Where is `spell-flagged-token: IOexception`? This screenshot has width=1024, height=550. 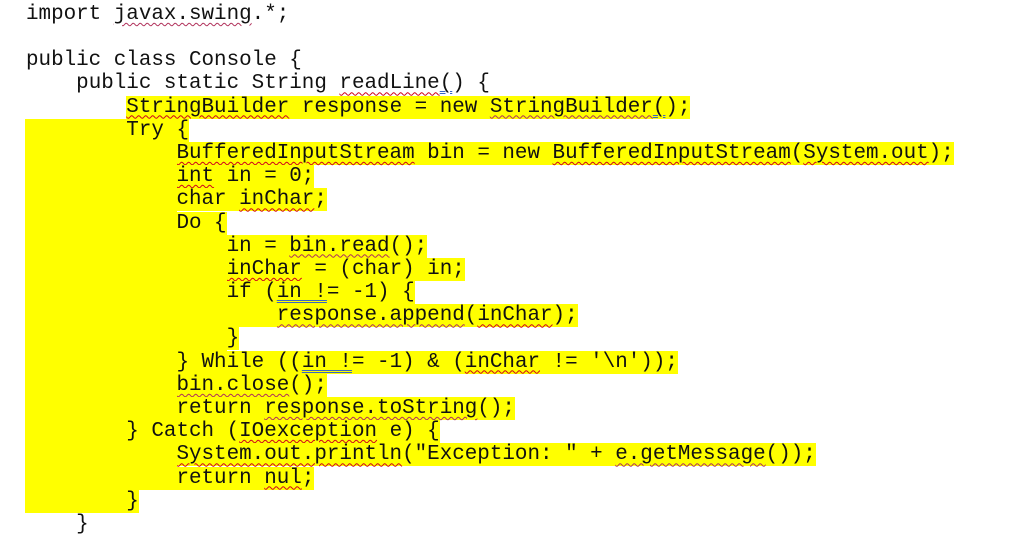 spell-flagged-token: IOexception is located at coordinates (308, 432).